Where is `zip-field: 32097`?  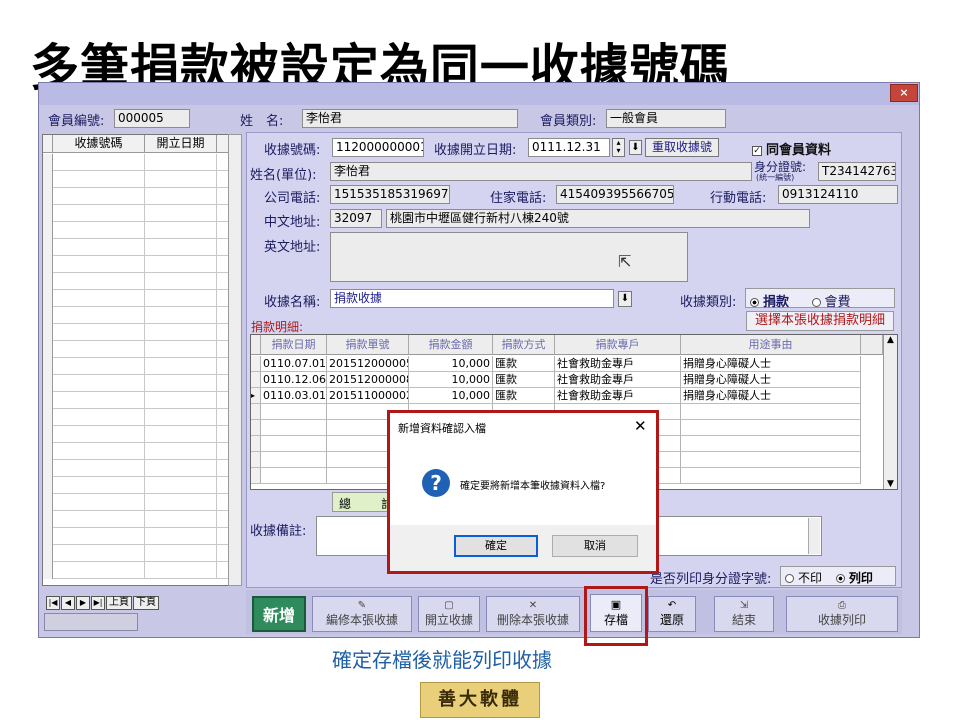
zip-field: 32097 is located at coordinates (356, 218).